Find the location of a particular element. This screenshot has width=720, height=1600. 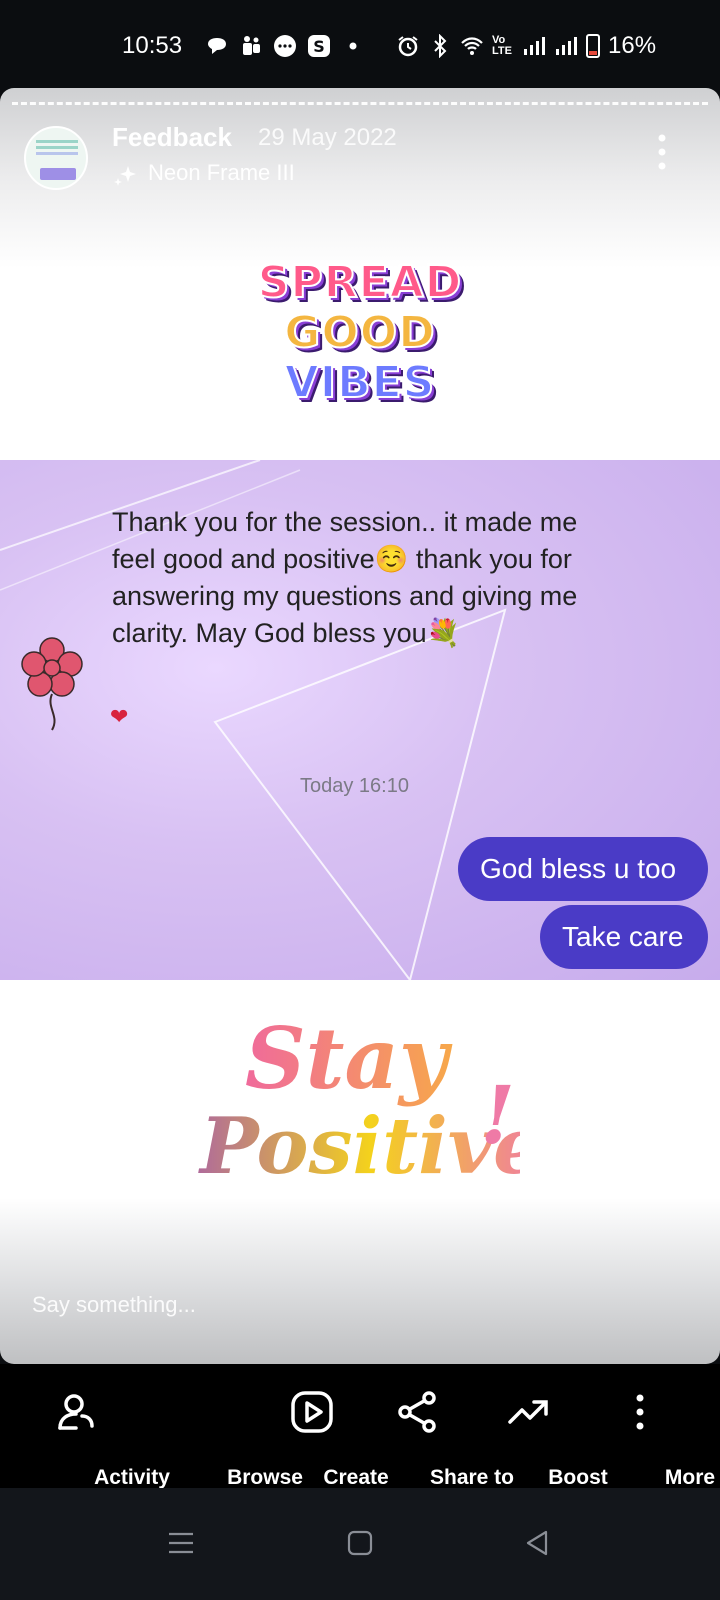

nav-create: Create is located at coordinates (328, 1426).